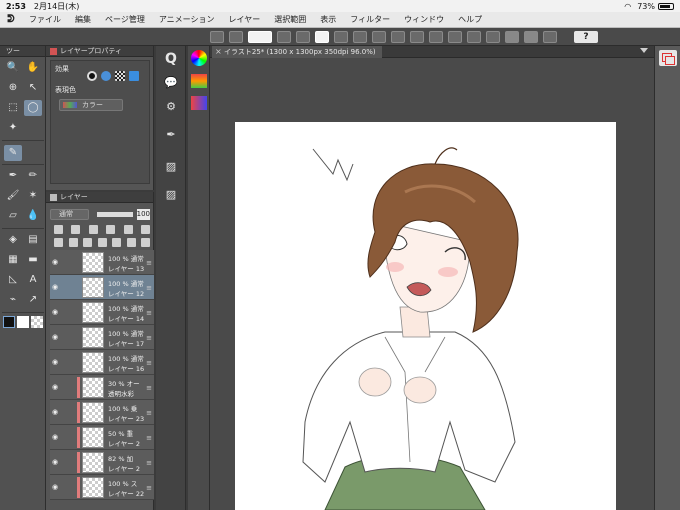  What do you see at coordinates (102, 412) in the screenshot?
I see `layer-row: ◉ 100 % 乗レイヤー 23 ≡` at bounding box center [102, 412].